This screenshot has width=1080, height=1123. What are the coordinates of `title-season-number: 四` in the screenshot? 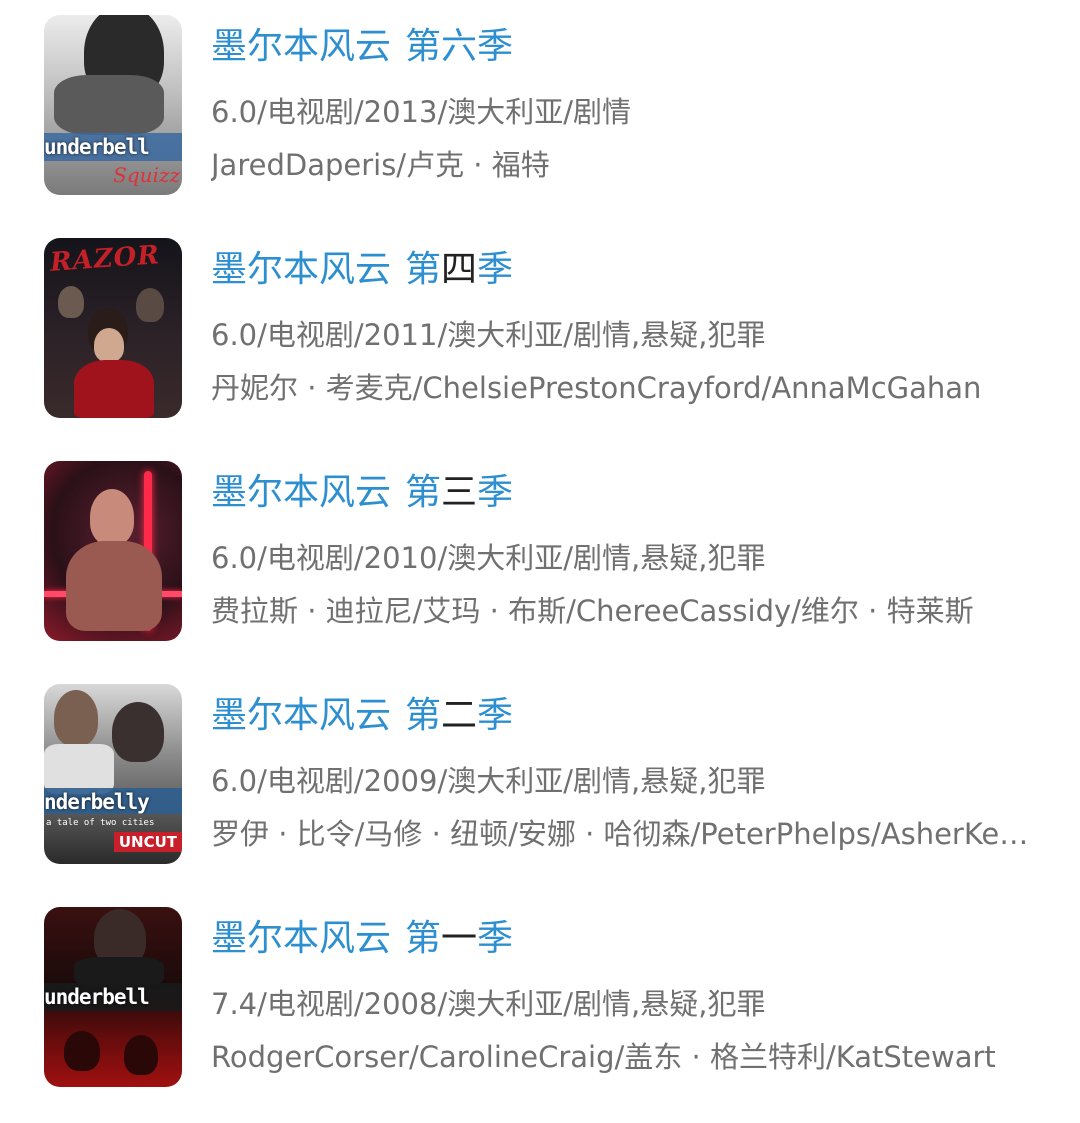 It's located at (459, 269).